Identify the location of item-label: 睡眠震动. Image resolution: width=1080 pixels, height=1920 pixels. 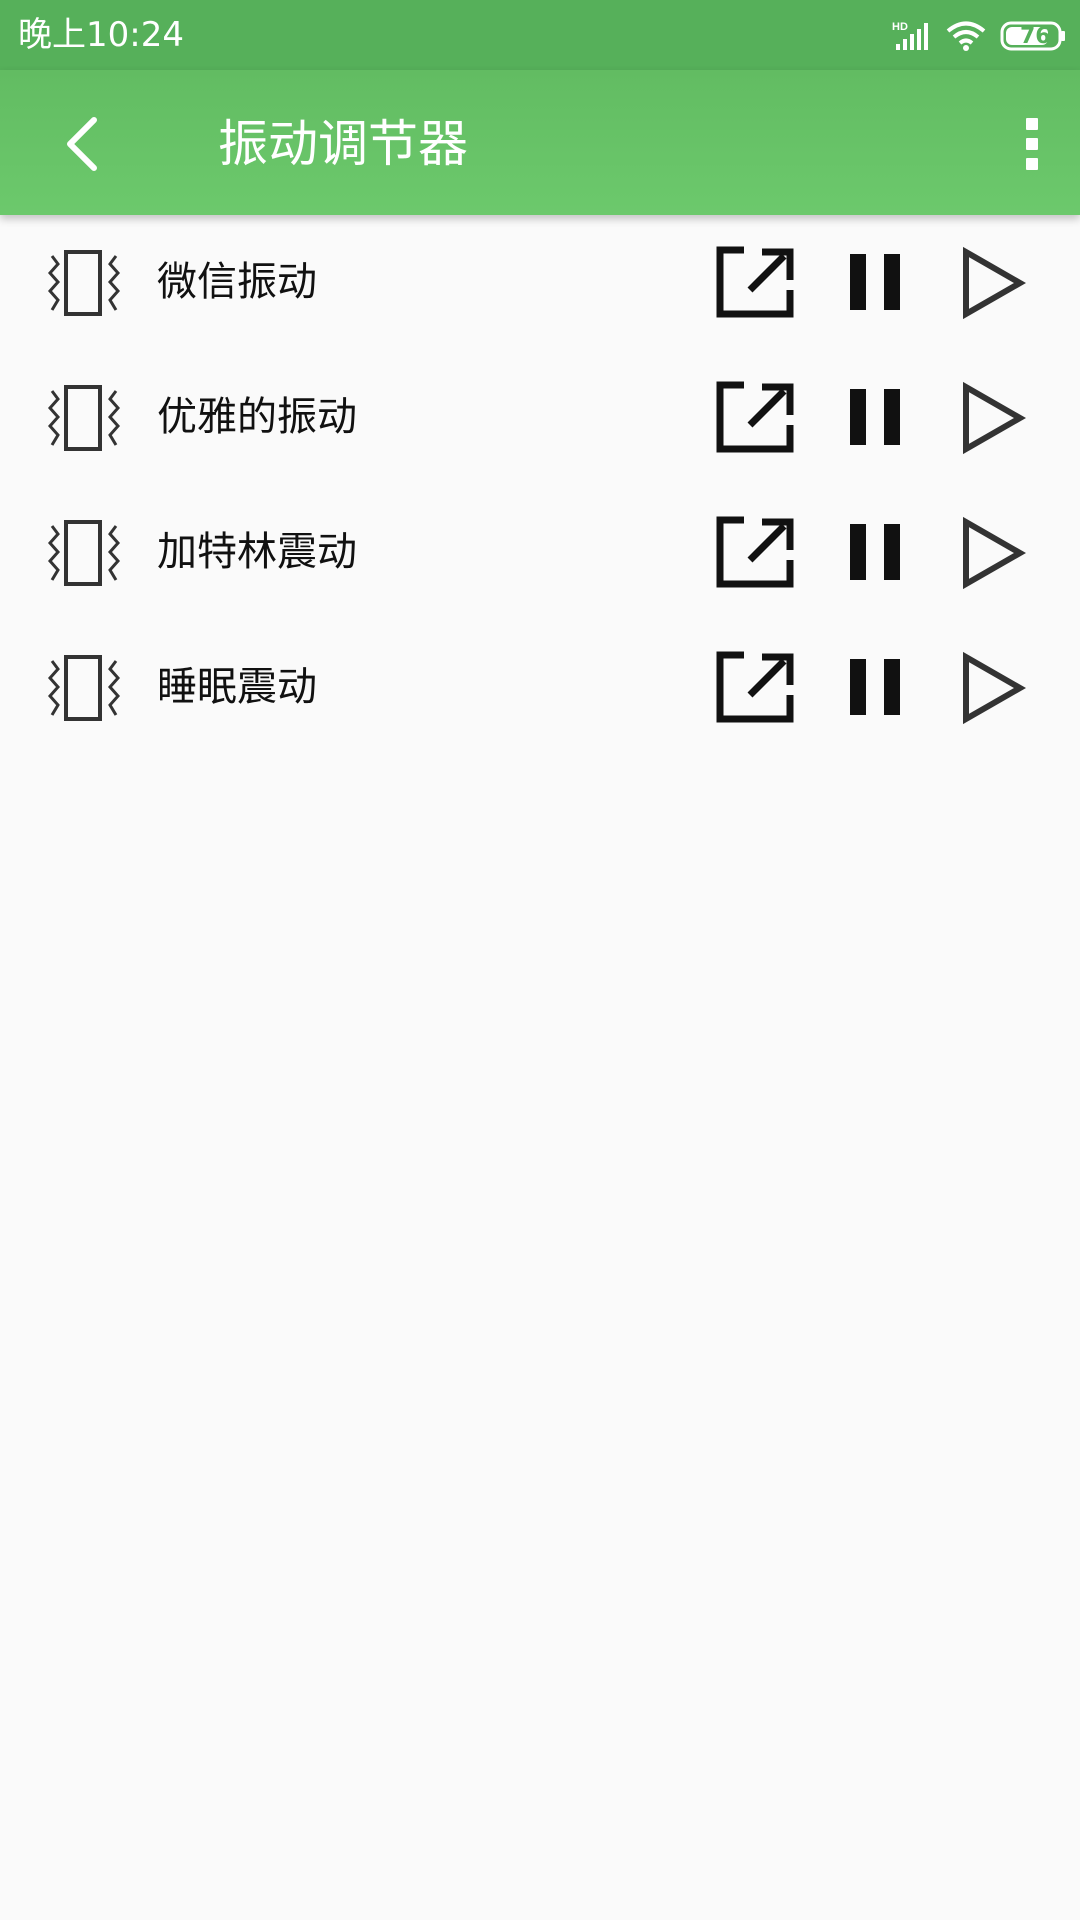
(237, 687).